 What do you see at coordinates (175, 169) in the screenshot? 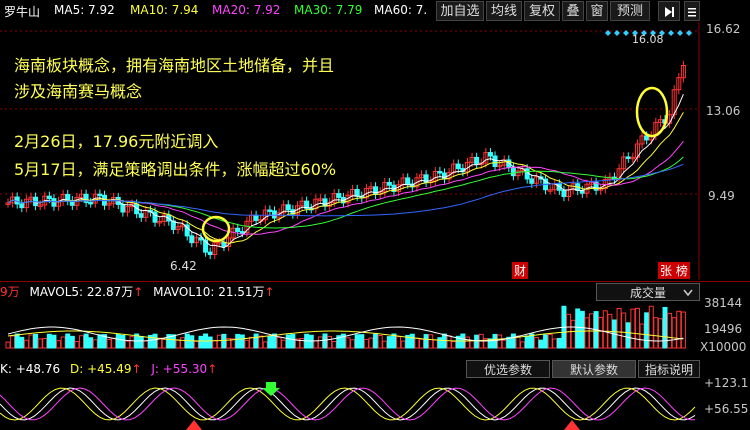
I see `annotation-line-4: 5月17日，满足策略调出条件，涨幅超过60%` at bounding box center [175, 169].